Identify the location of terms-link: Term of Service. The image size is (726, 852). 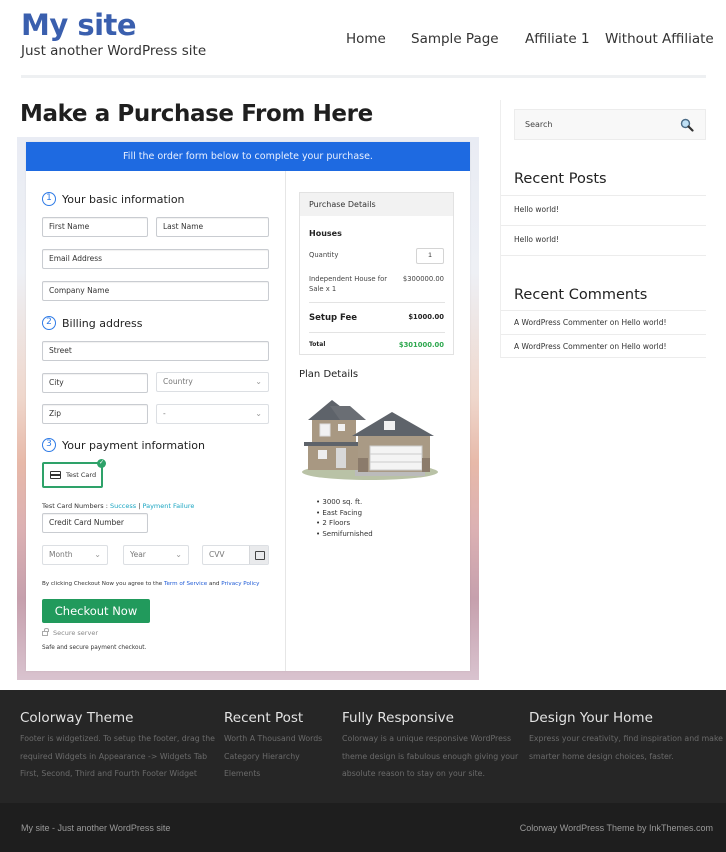
(185, 584).